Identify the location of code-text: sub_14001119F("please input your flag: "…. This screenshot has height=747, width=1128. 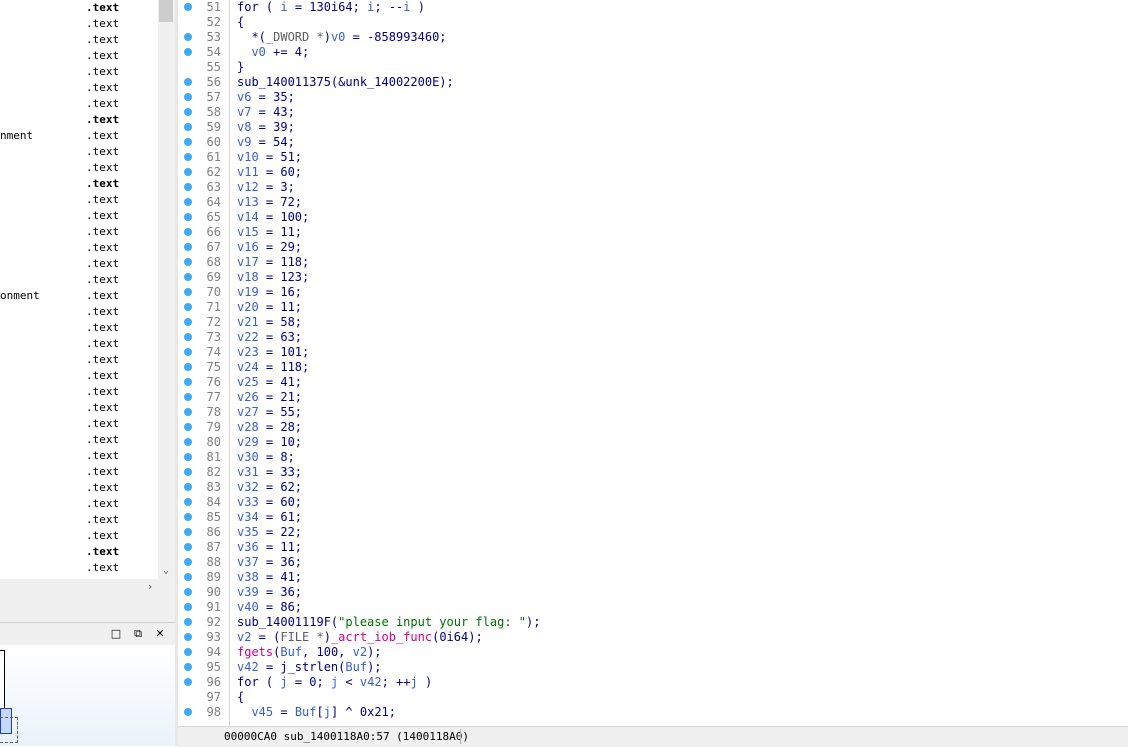
(388, 622).